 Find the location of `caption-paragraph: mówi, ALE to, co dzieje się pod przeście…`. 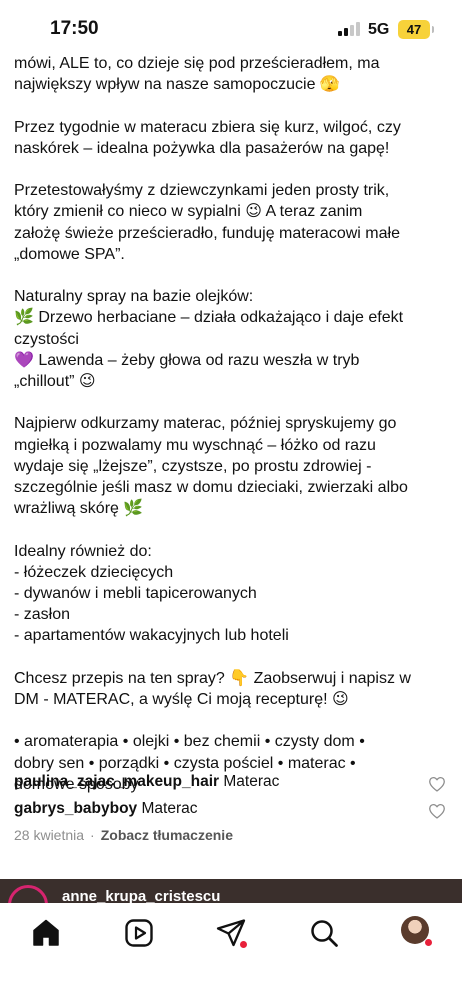

caption-paragraph: mówi, ALE to, co dzieje się pod przeście… is located at coordinates (232, 74).